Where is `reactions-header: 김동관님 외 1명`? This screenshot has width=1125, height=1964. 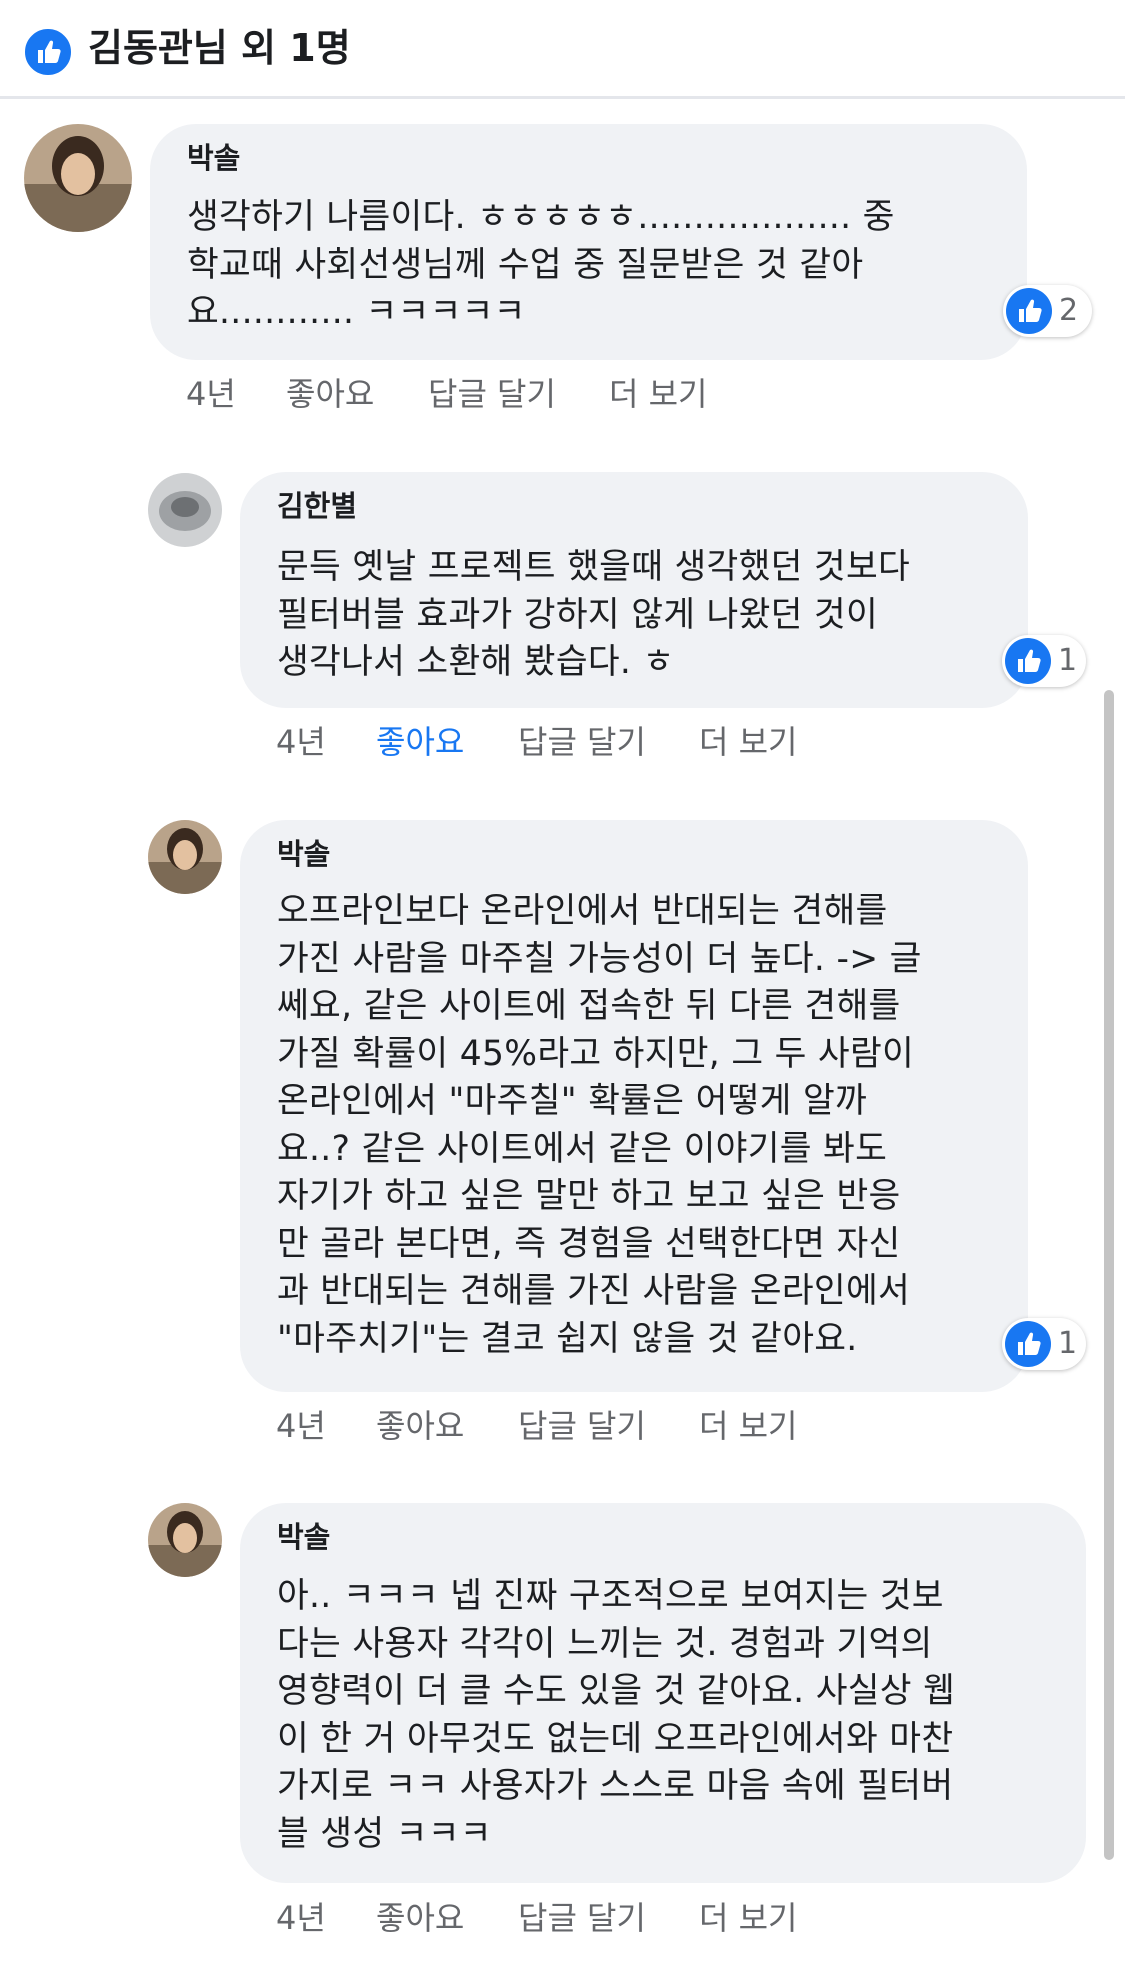
reactions-header: 김동관님 외 1명 is located at coordinates (562, 49).